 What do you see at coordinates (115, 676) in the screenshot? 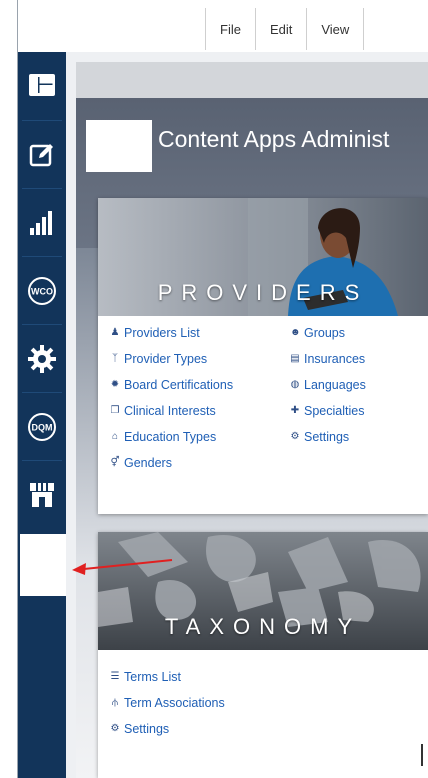
I see `list-icon: ☰` at bounding box center [115, 676].